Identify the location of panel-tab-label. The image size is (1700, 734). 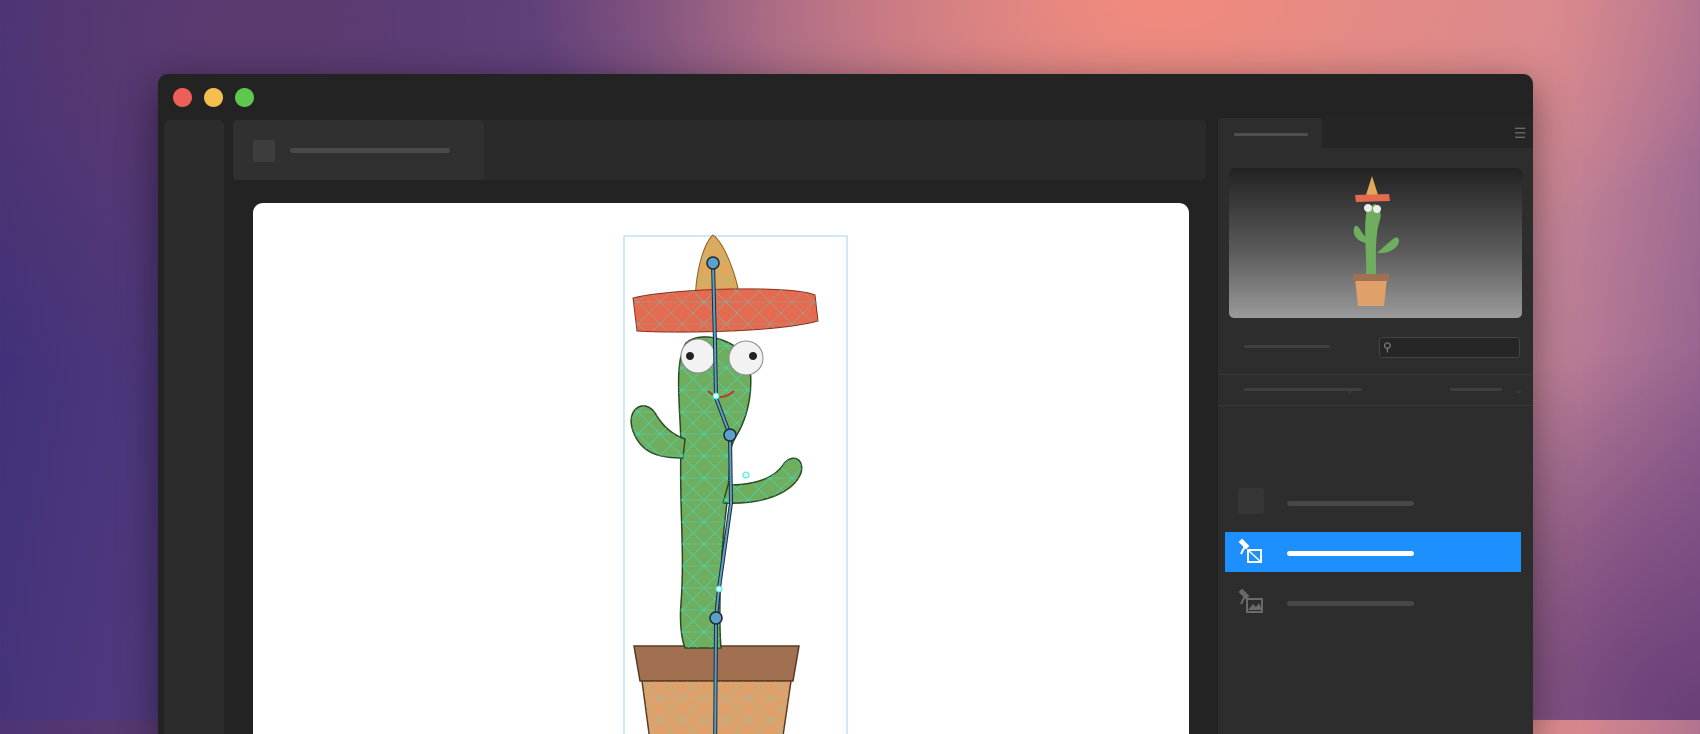
(1271, 134).